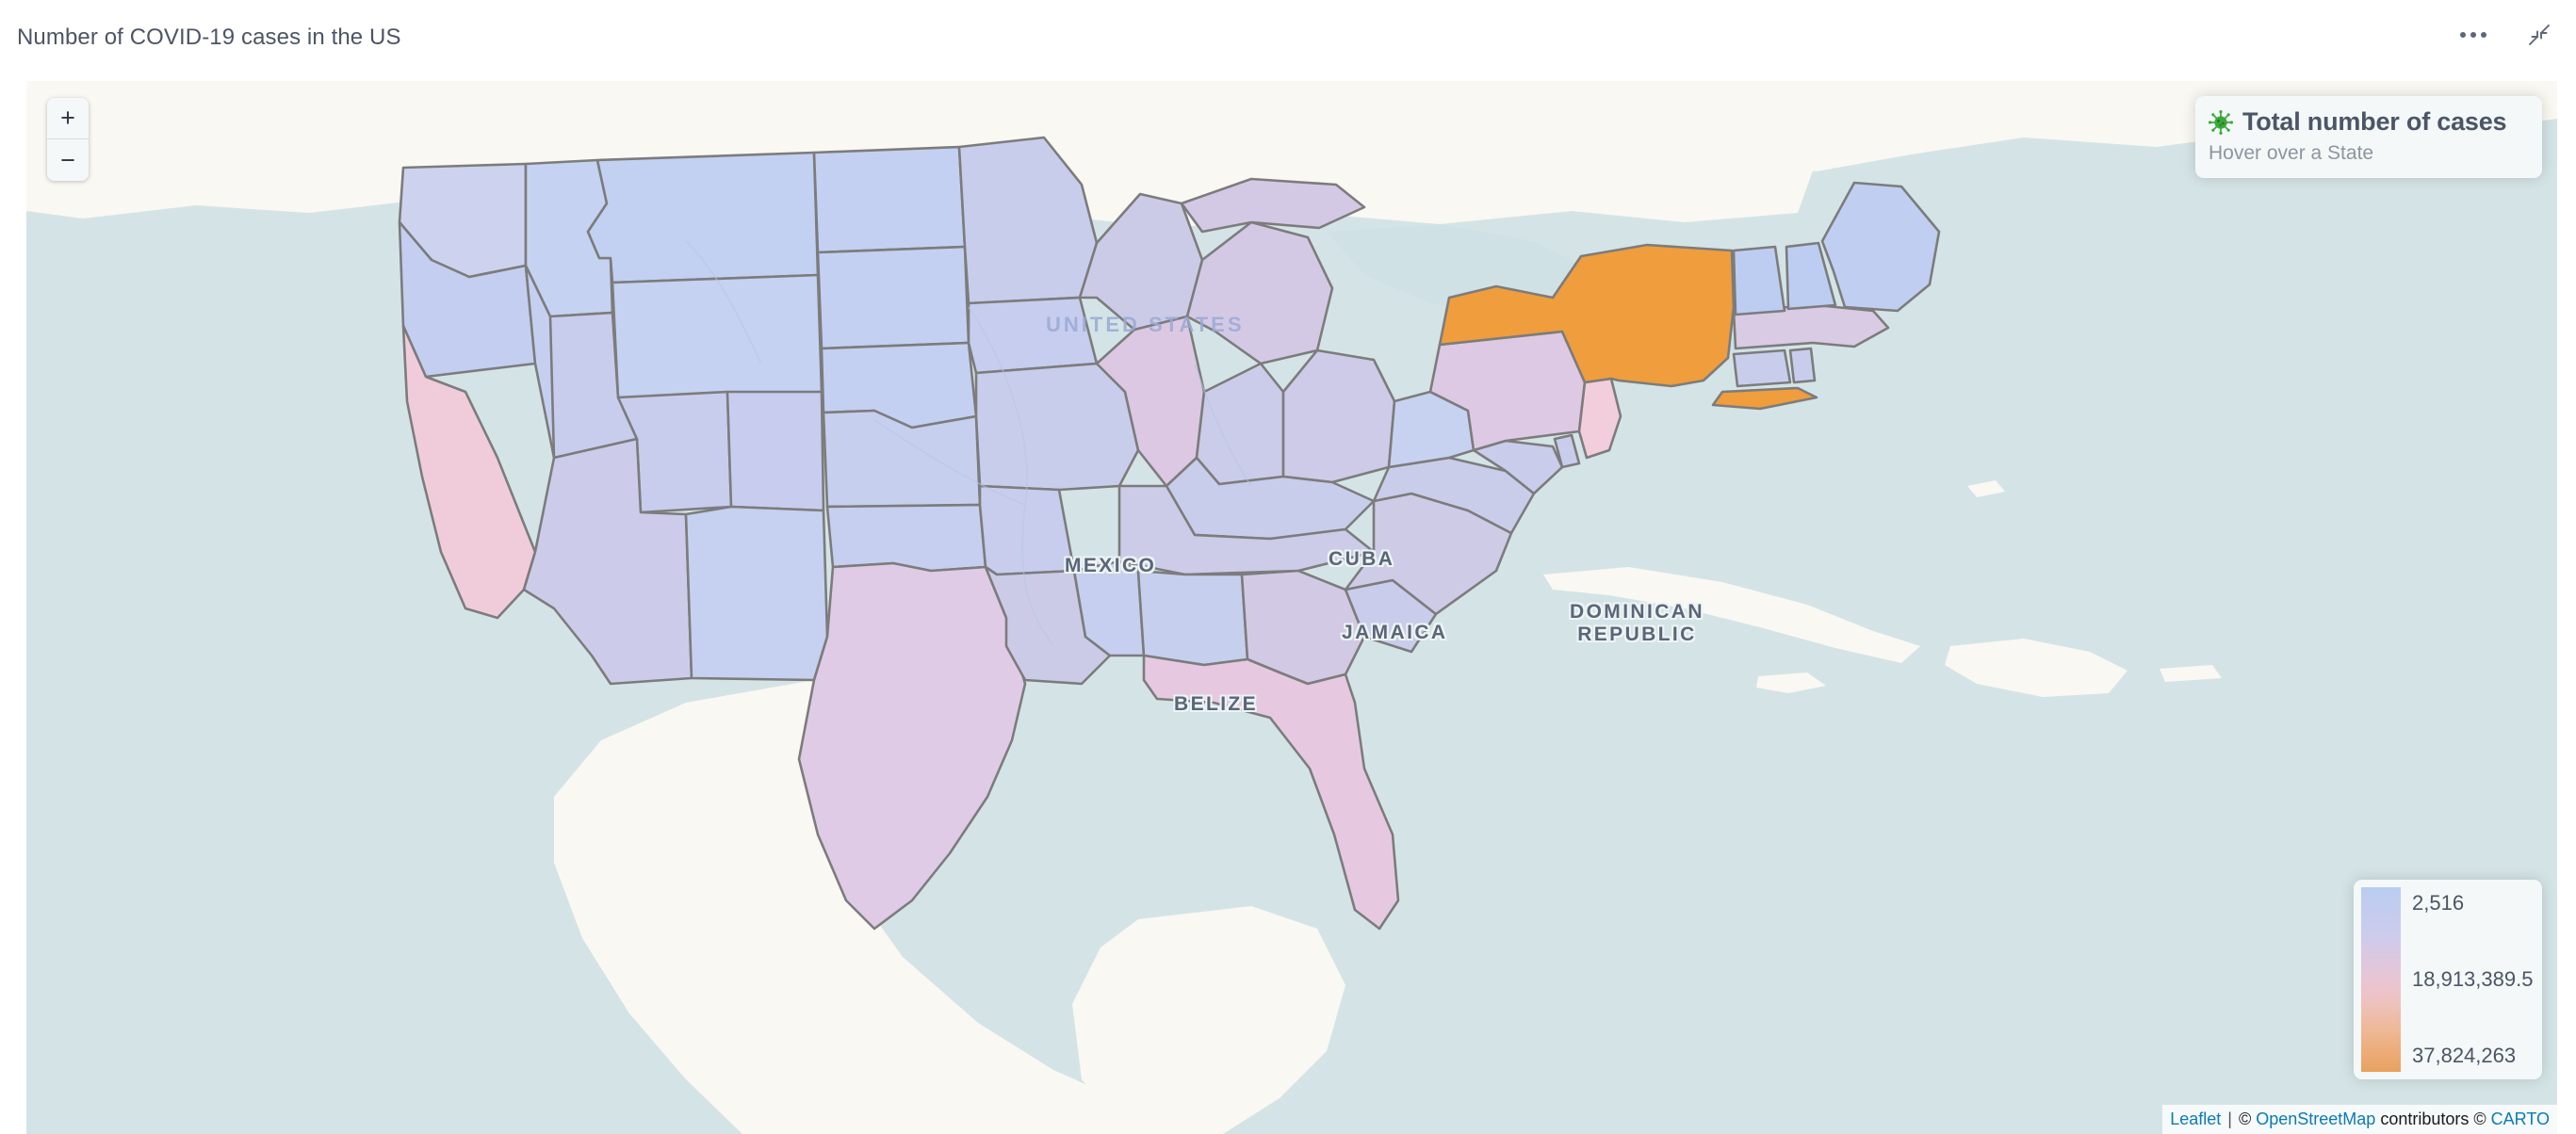 The width and height of the screenshot is (2576, 1134). What do you see at coordinates (2473, 979) in the screenshot?
I see `legend-label-mid: 18,913,389.5` at bounding box center [2473, 979].